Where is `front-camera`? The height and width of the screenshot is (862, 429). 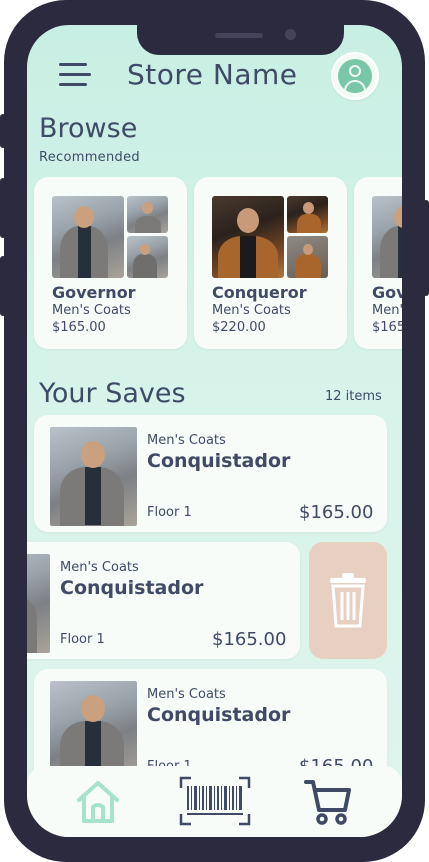
front-camera is located at coordinates (290, 34).